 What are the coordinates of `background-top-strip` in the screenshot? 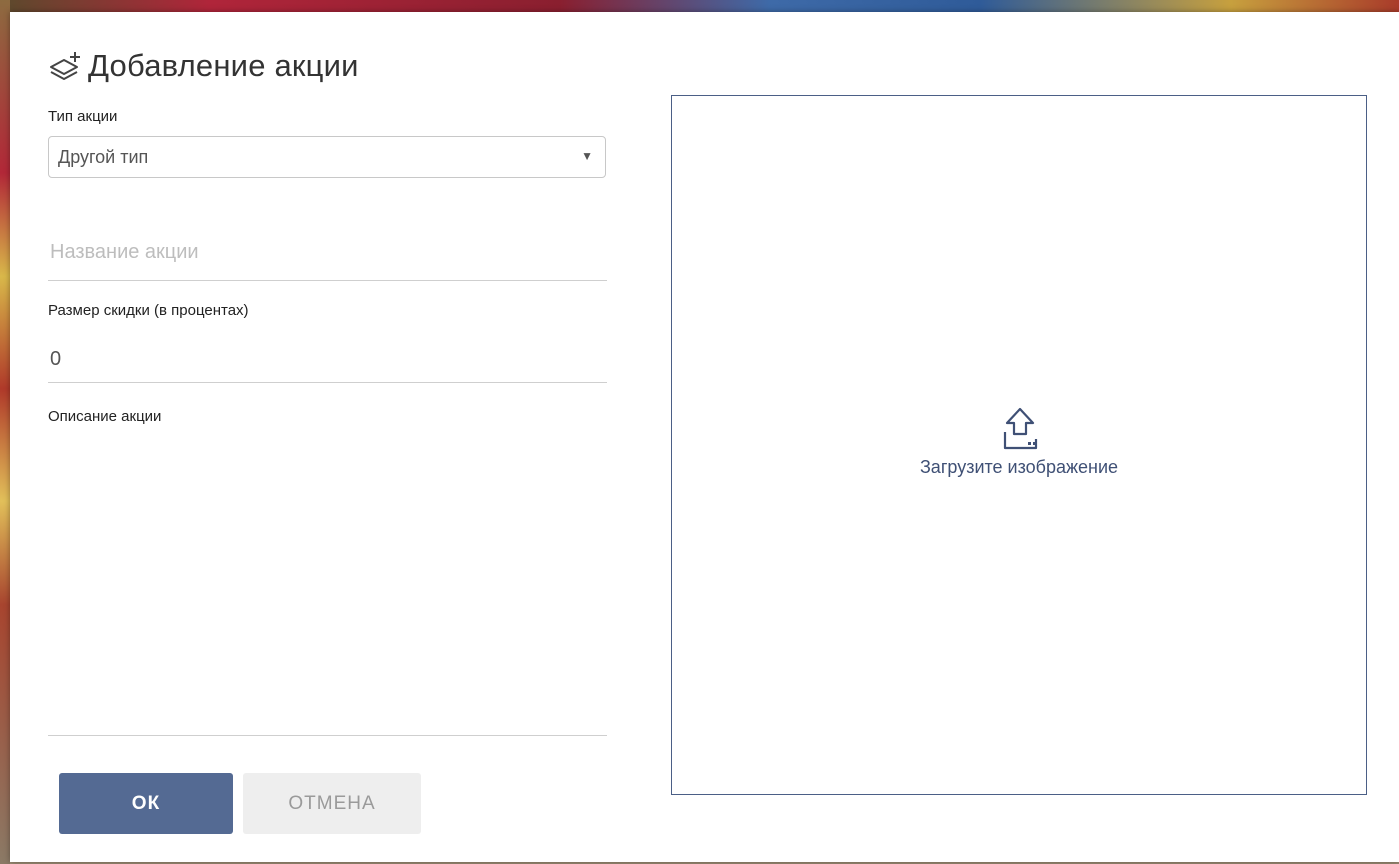 It's located at (699, 6).